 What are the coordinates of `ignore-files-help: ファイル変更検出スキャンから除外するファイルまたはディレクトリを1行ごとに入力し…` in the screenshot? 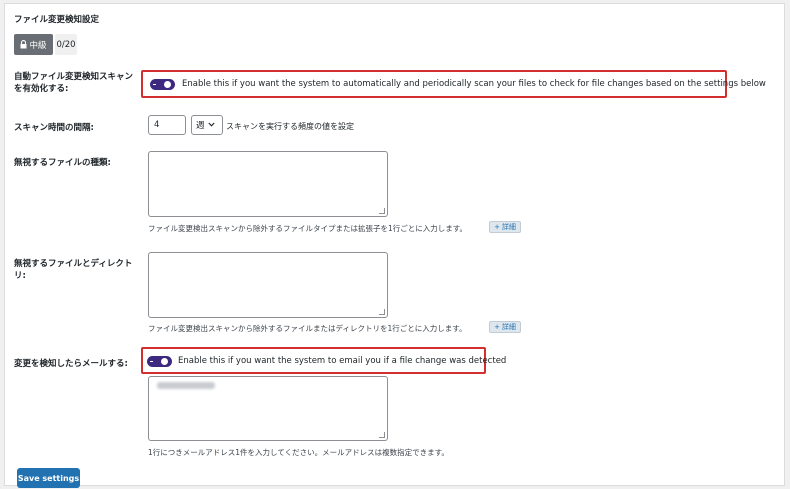 It's located at (307, 328).